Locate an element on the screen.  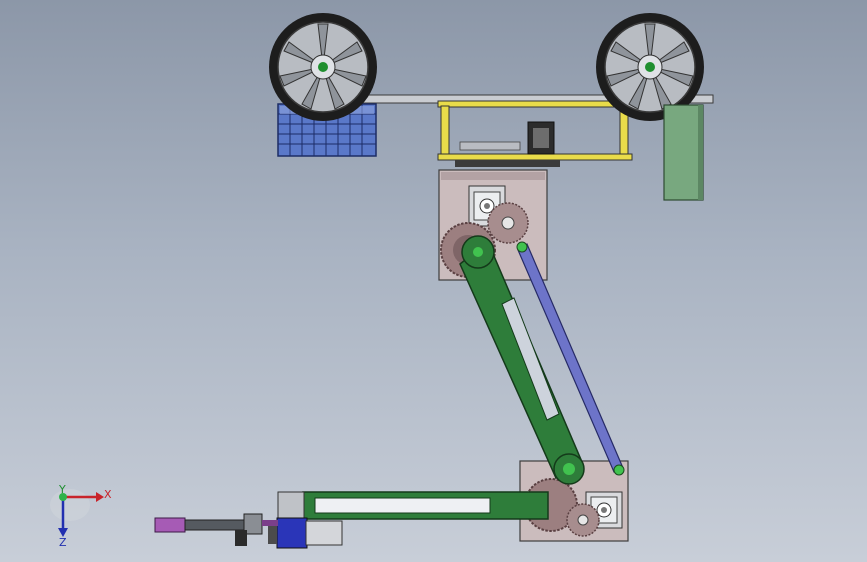
y-axis-label: Y is located at coordinates (62, 489).